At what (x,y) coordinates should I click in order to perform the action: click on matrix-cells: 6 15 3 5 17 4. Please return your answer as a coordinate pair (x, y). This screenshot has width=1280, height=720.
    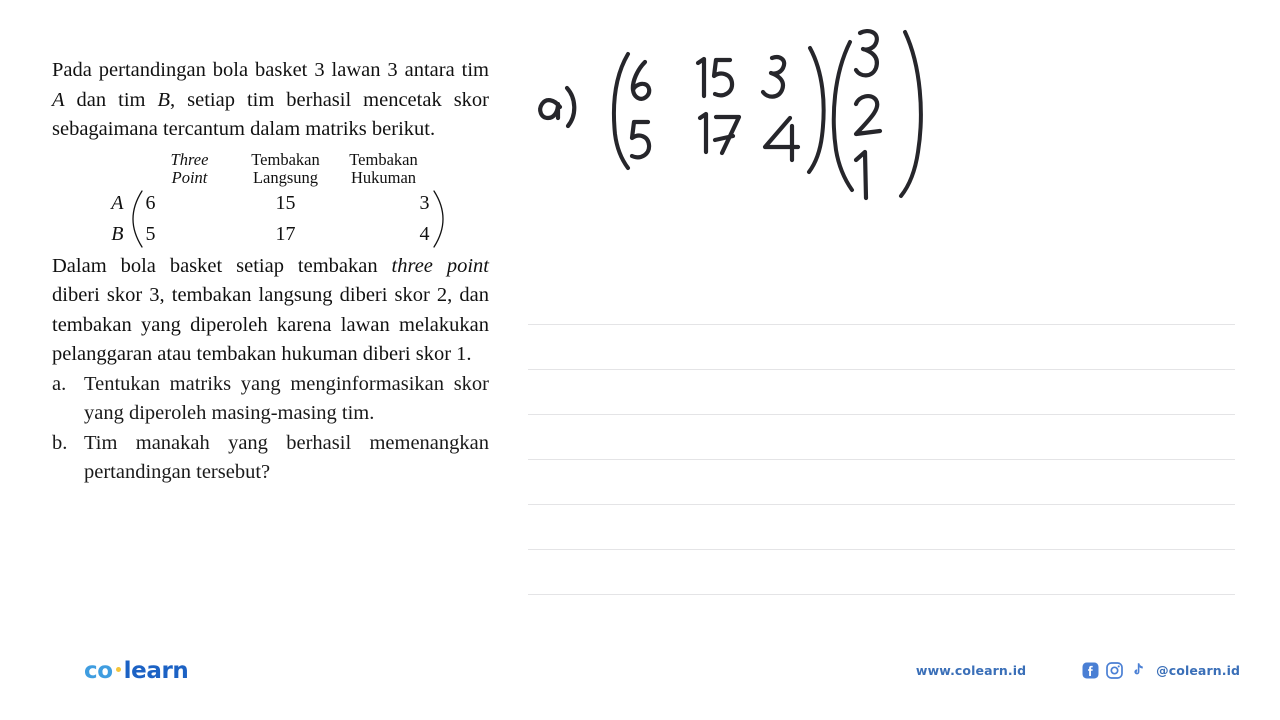
    Looking at the image, I should click on (288, 219).